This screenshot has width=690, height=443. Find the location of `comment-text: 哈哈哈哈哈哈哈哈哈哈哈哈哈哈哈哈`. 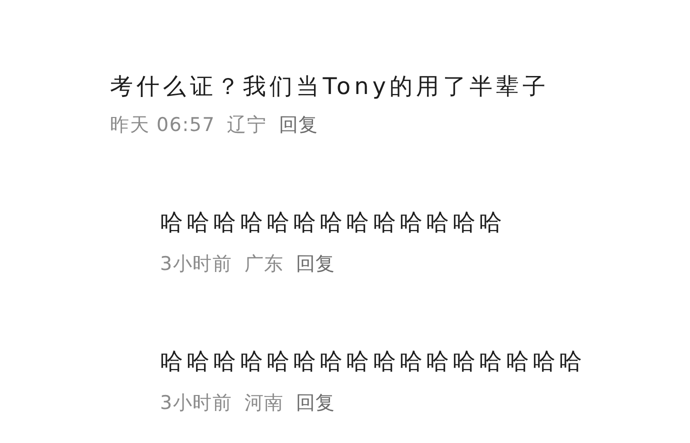

comment-text: 哈哈哈哈哈哈哈哈哈哈哈哈哈哈哈哈 is located at coordinates (373, 362).